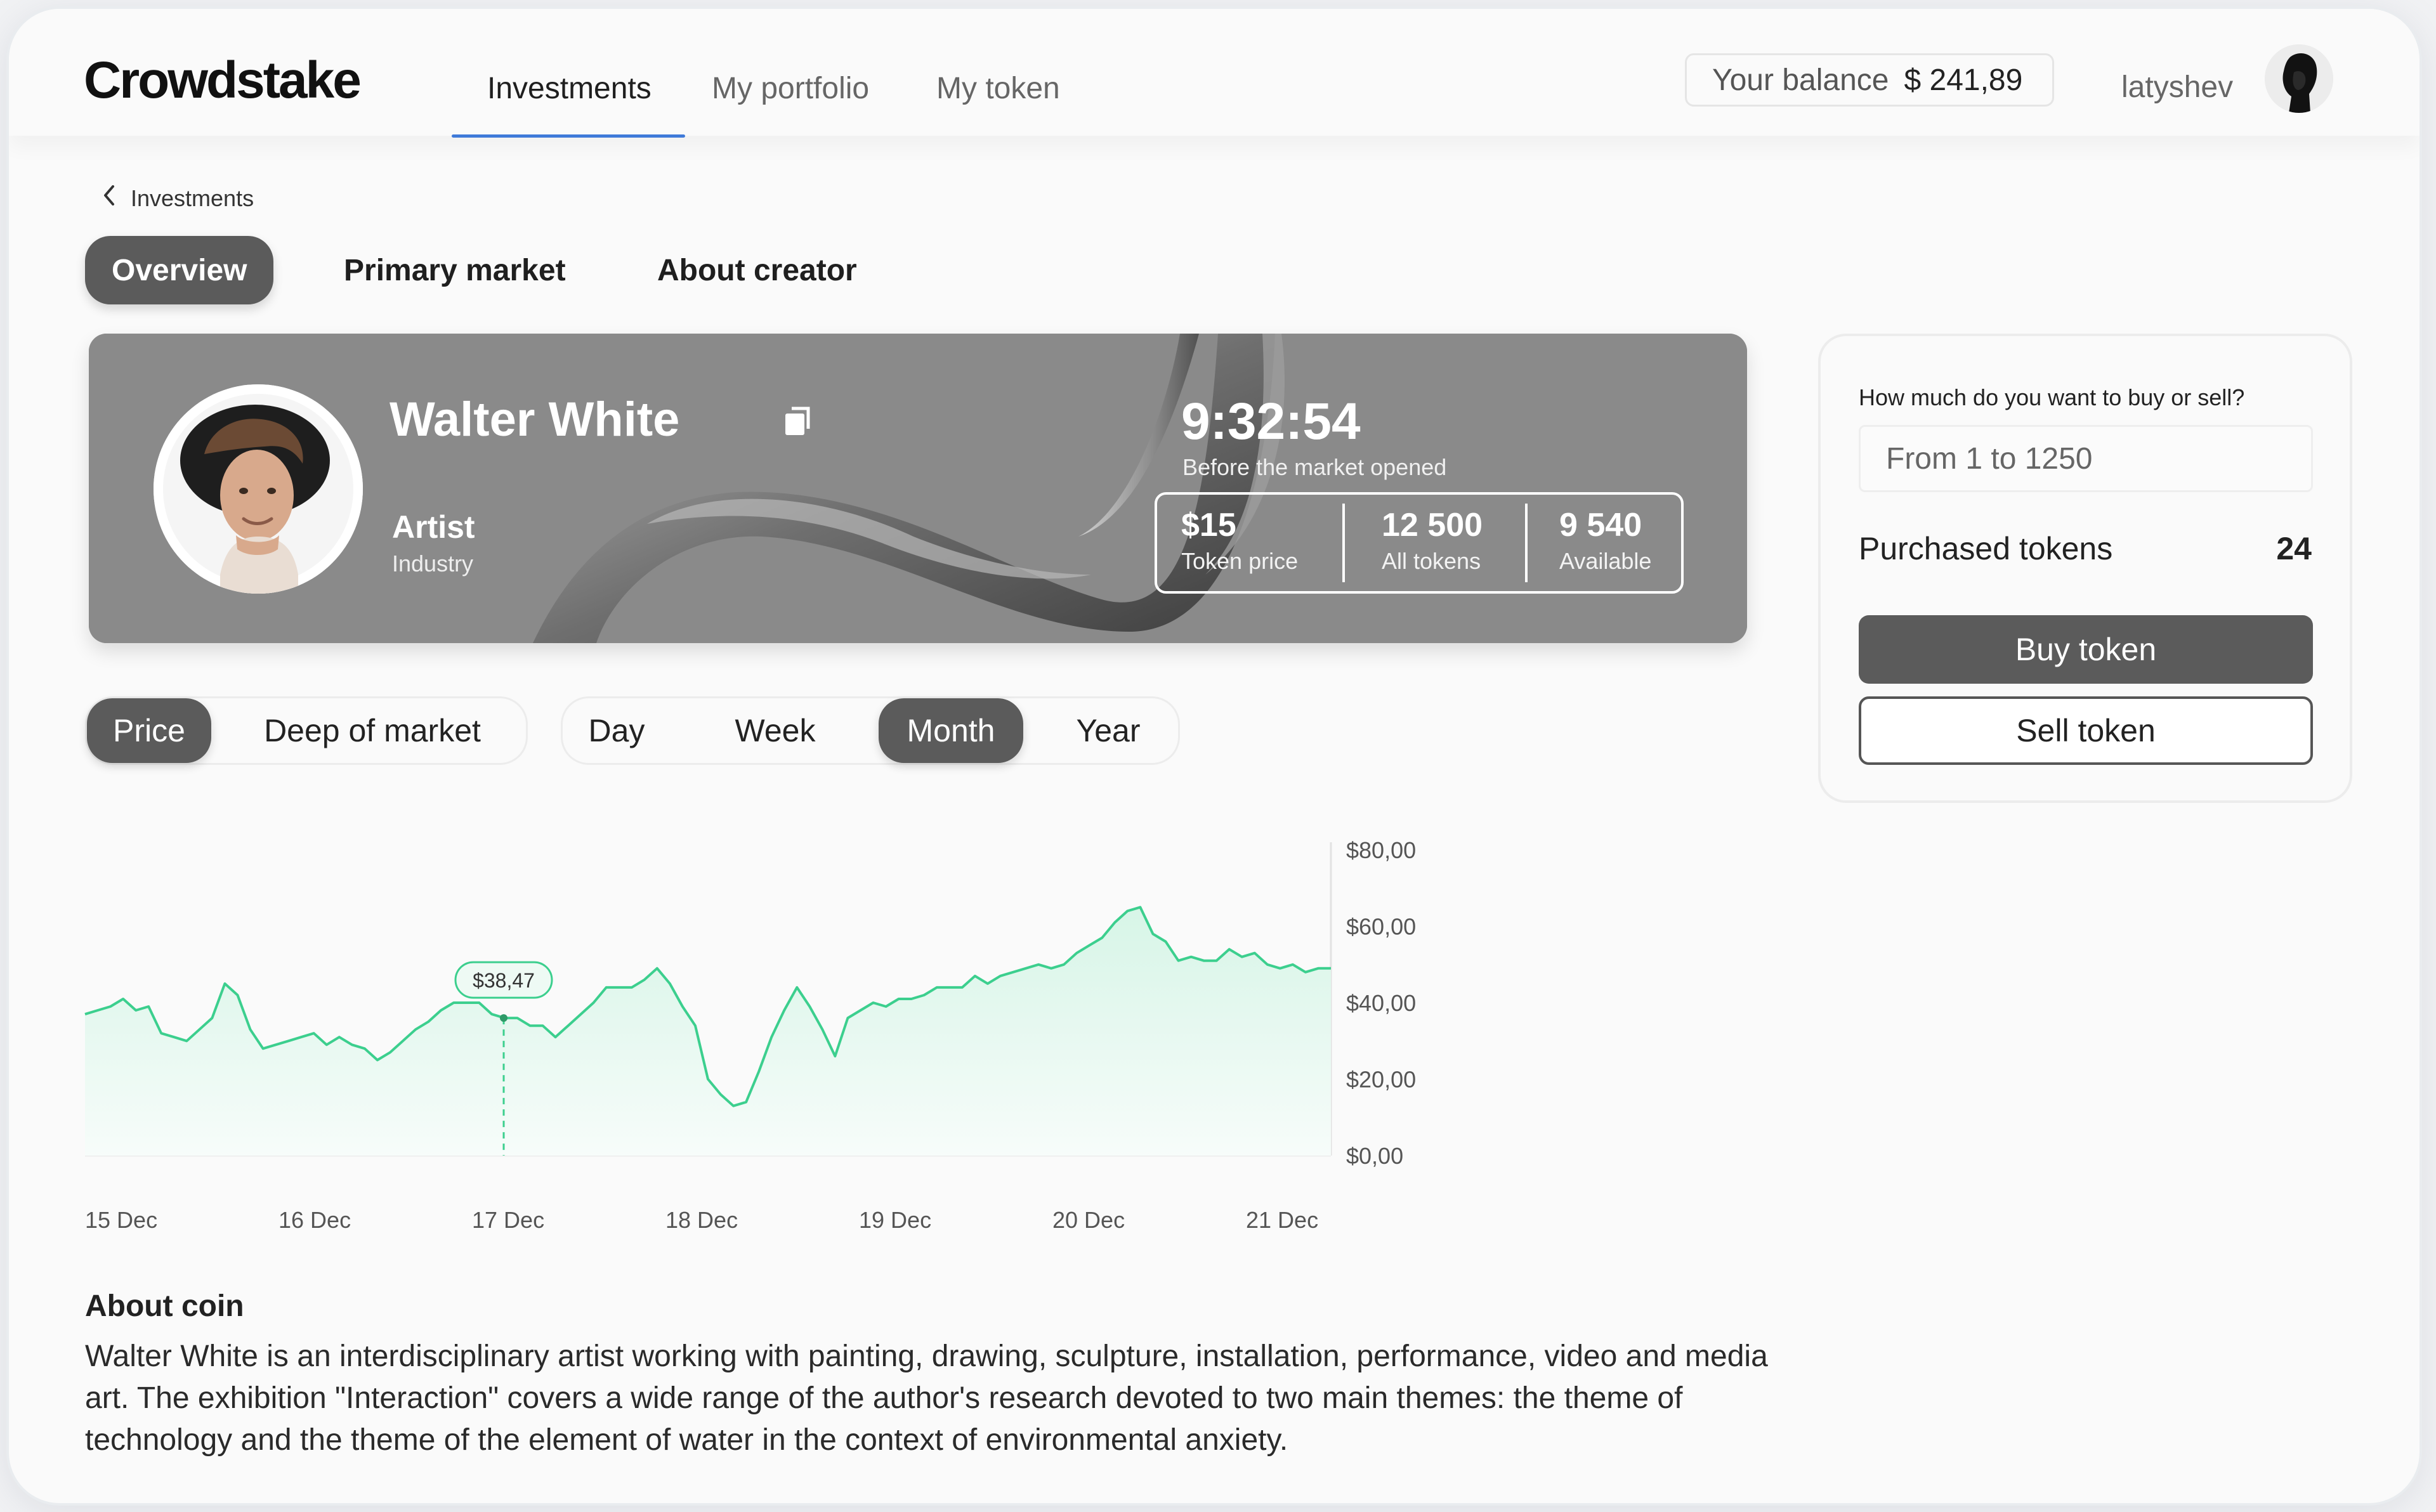  Describe the element at coordinates (504, 1018) in the screenshot. I see `highlight-point` at that location.